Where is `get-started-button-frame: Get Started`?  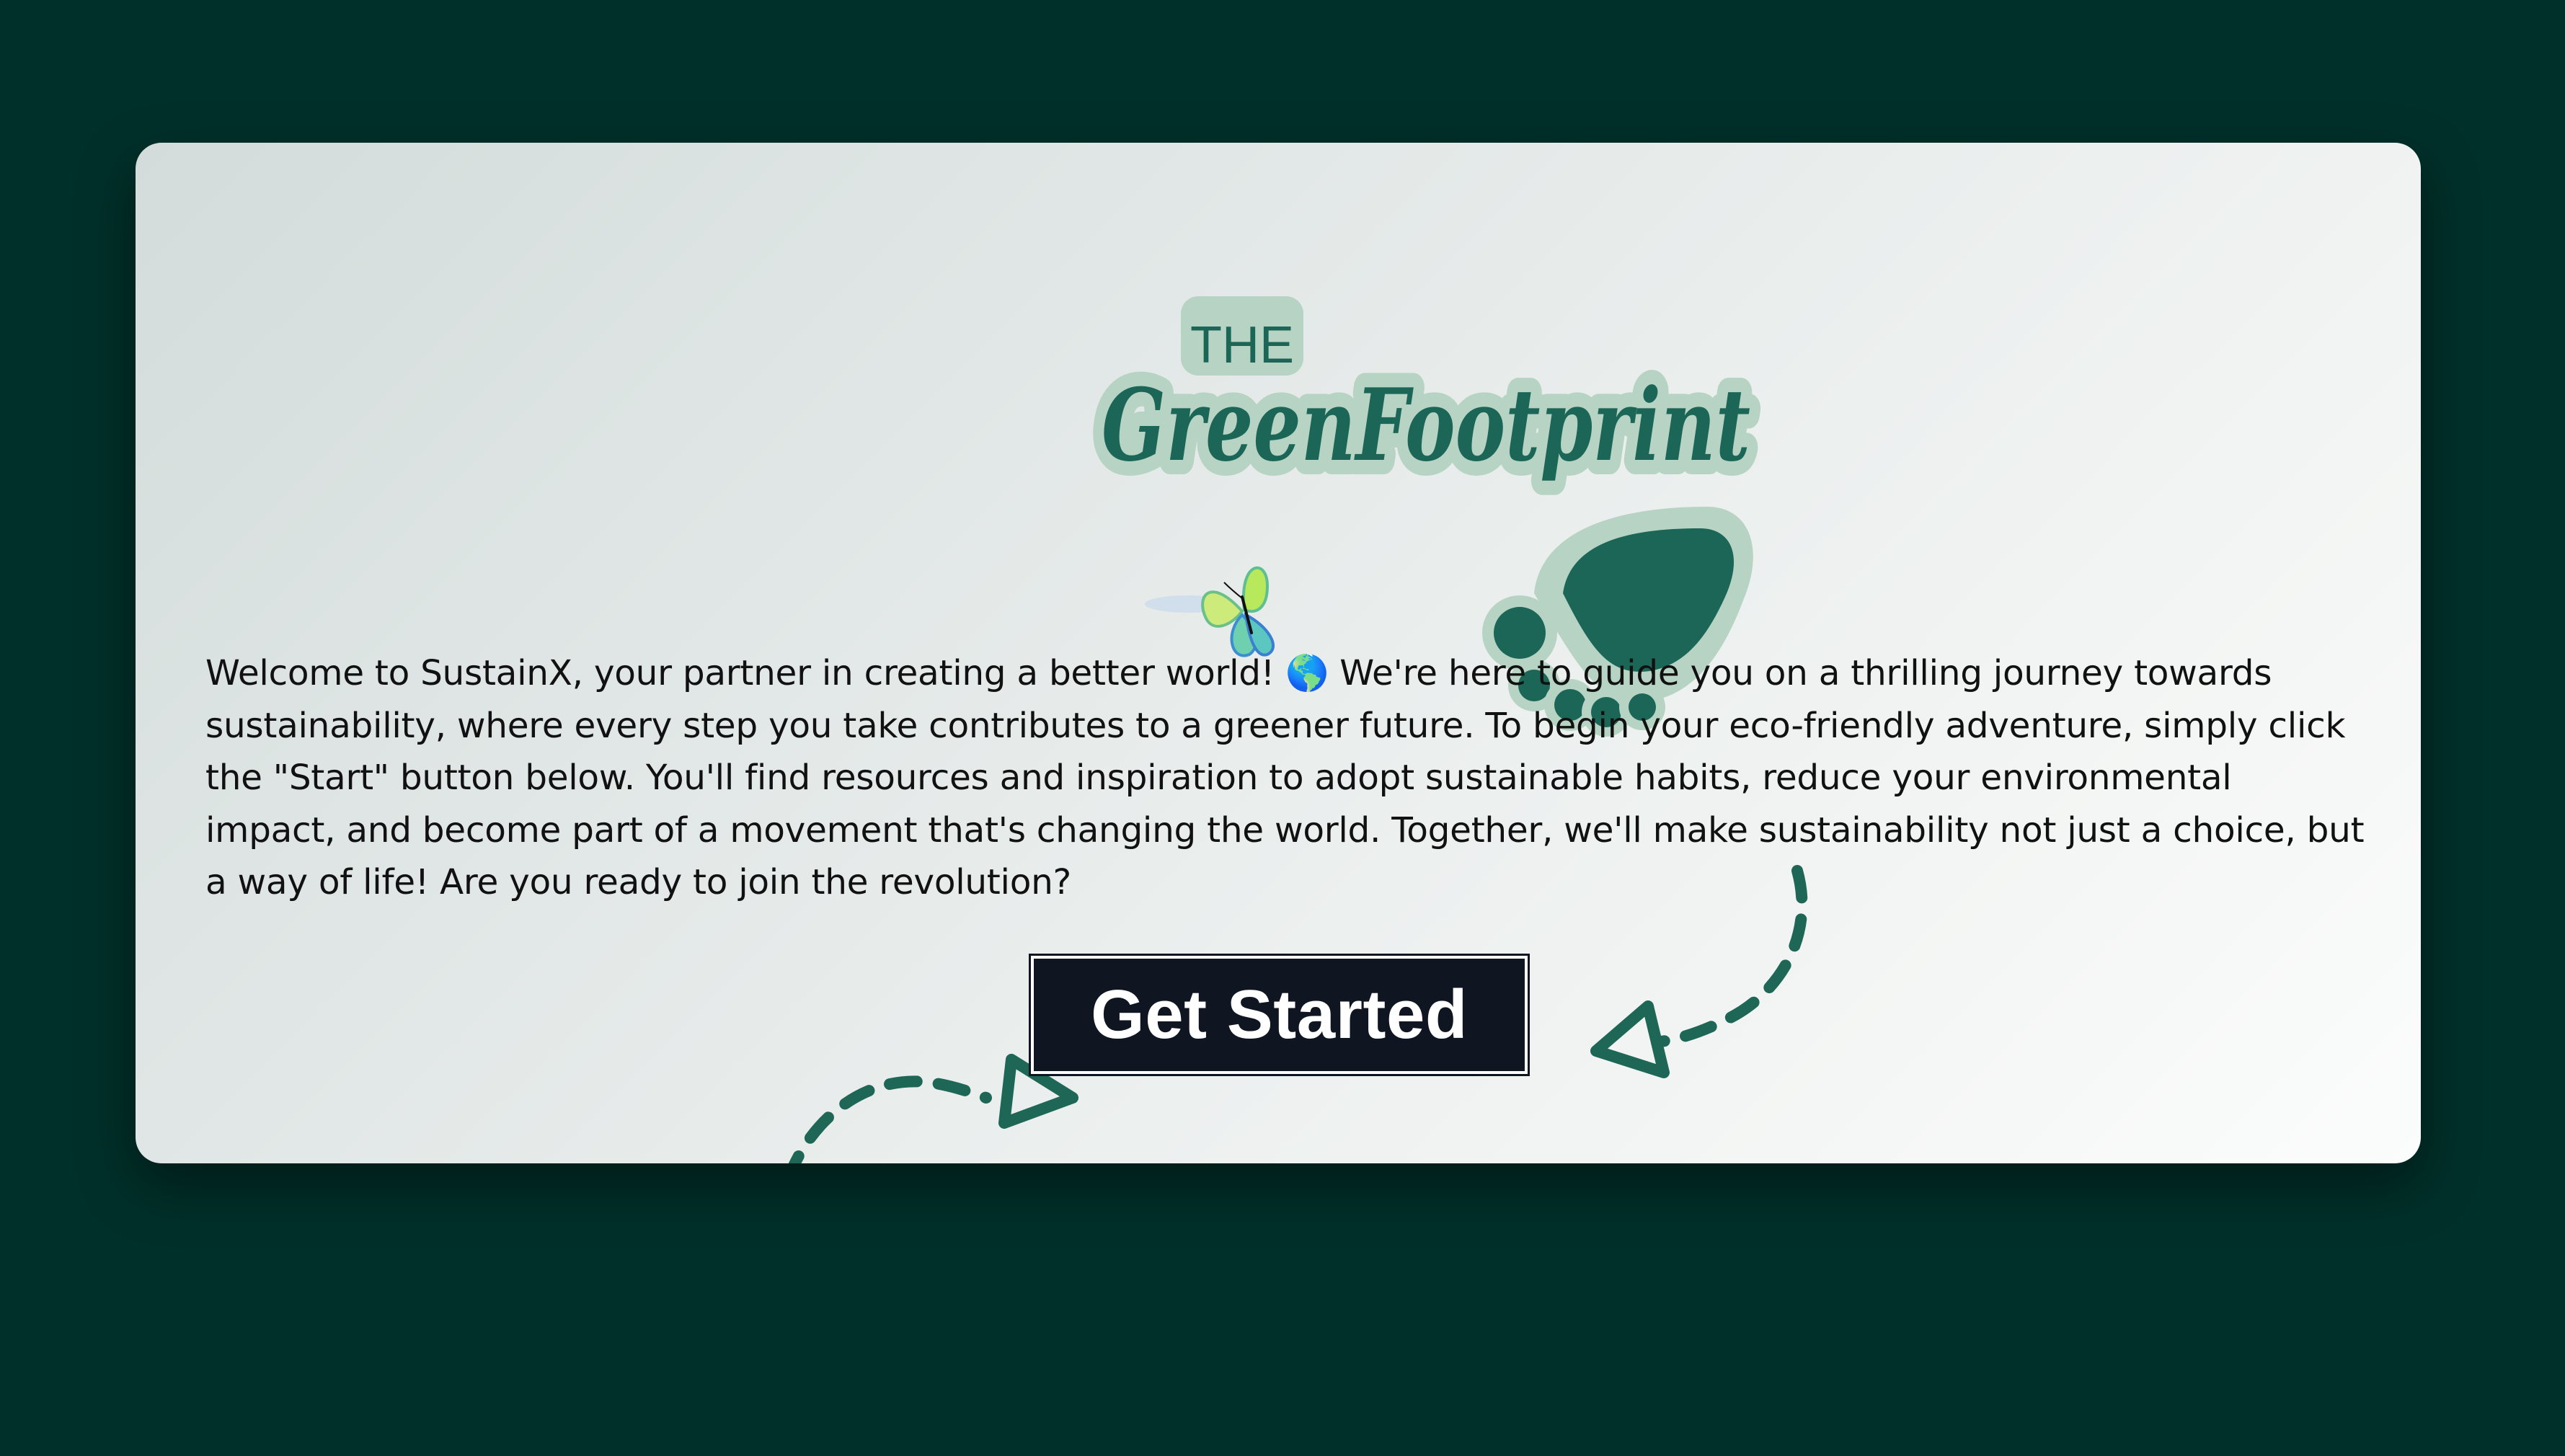
get-started-button-frame: Get Started is located at coordinates (1279, 1015).